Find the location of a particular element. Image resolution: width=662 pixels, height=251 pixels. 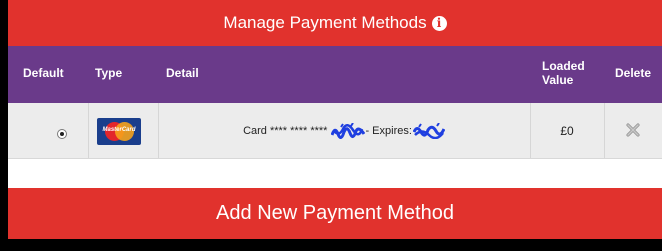

column-header-delete: Delete is located at coordinates (633, 73).